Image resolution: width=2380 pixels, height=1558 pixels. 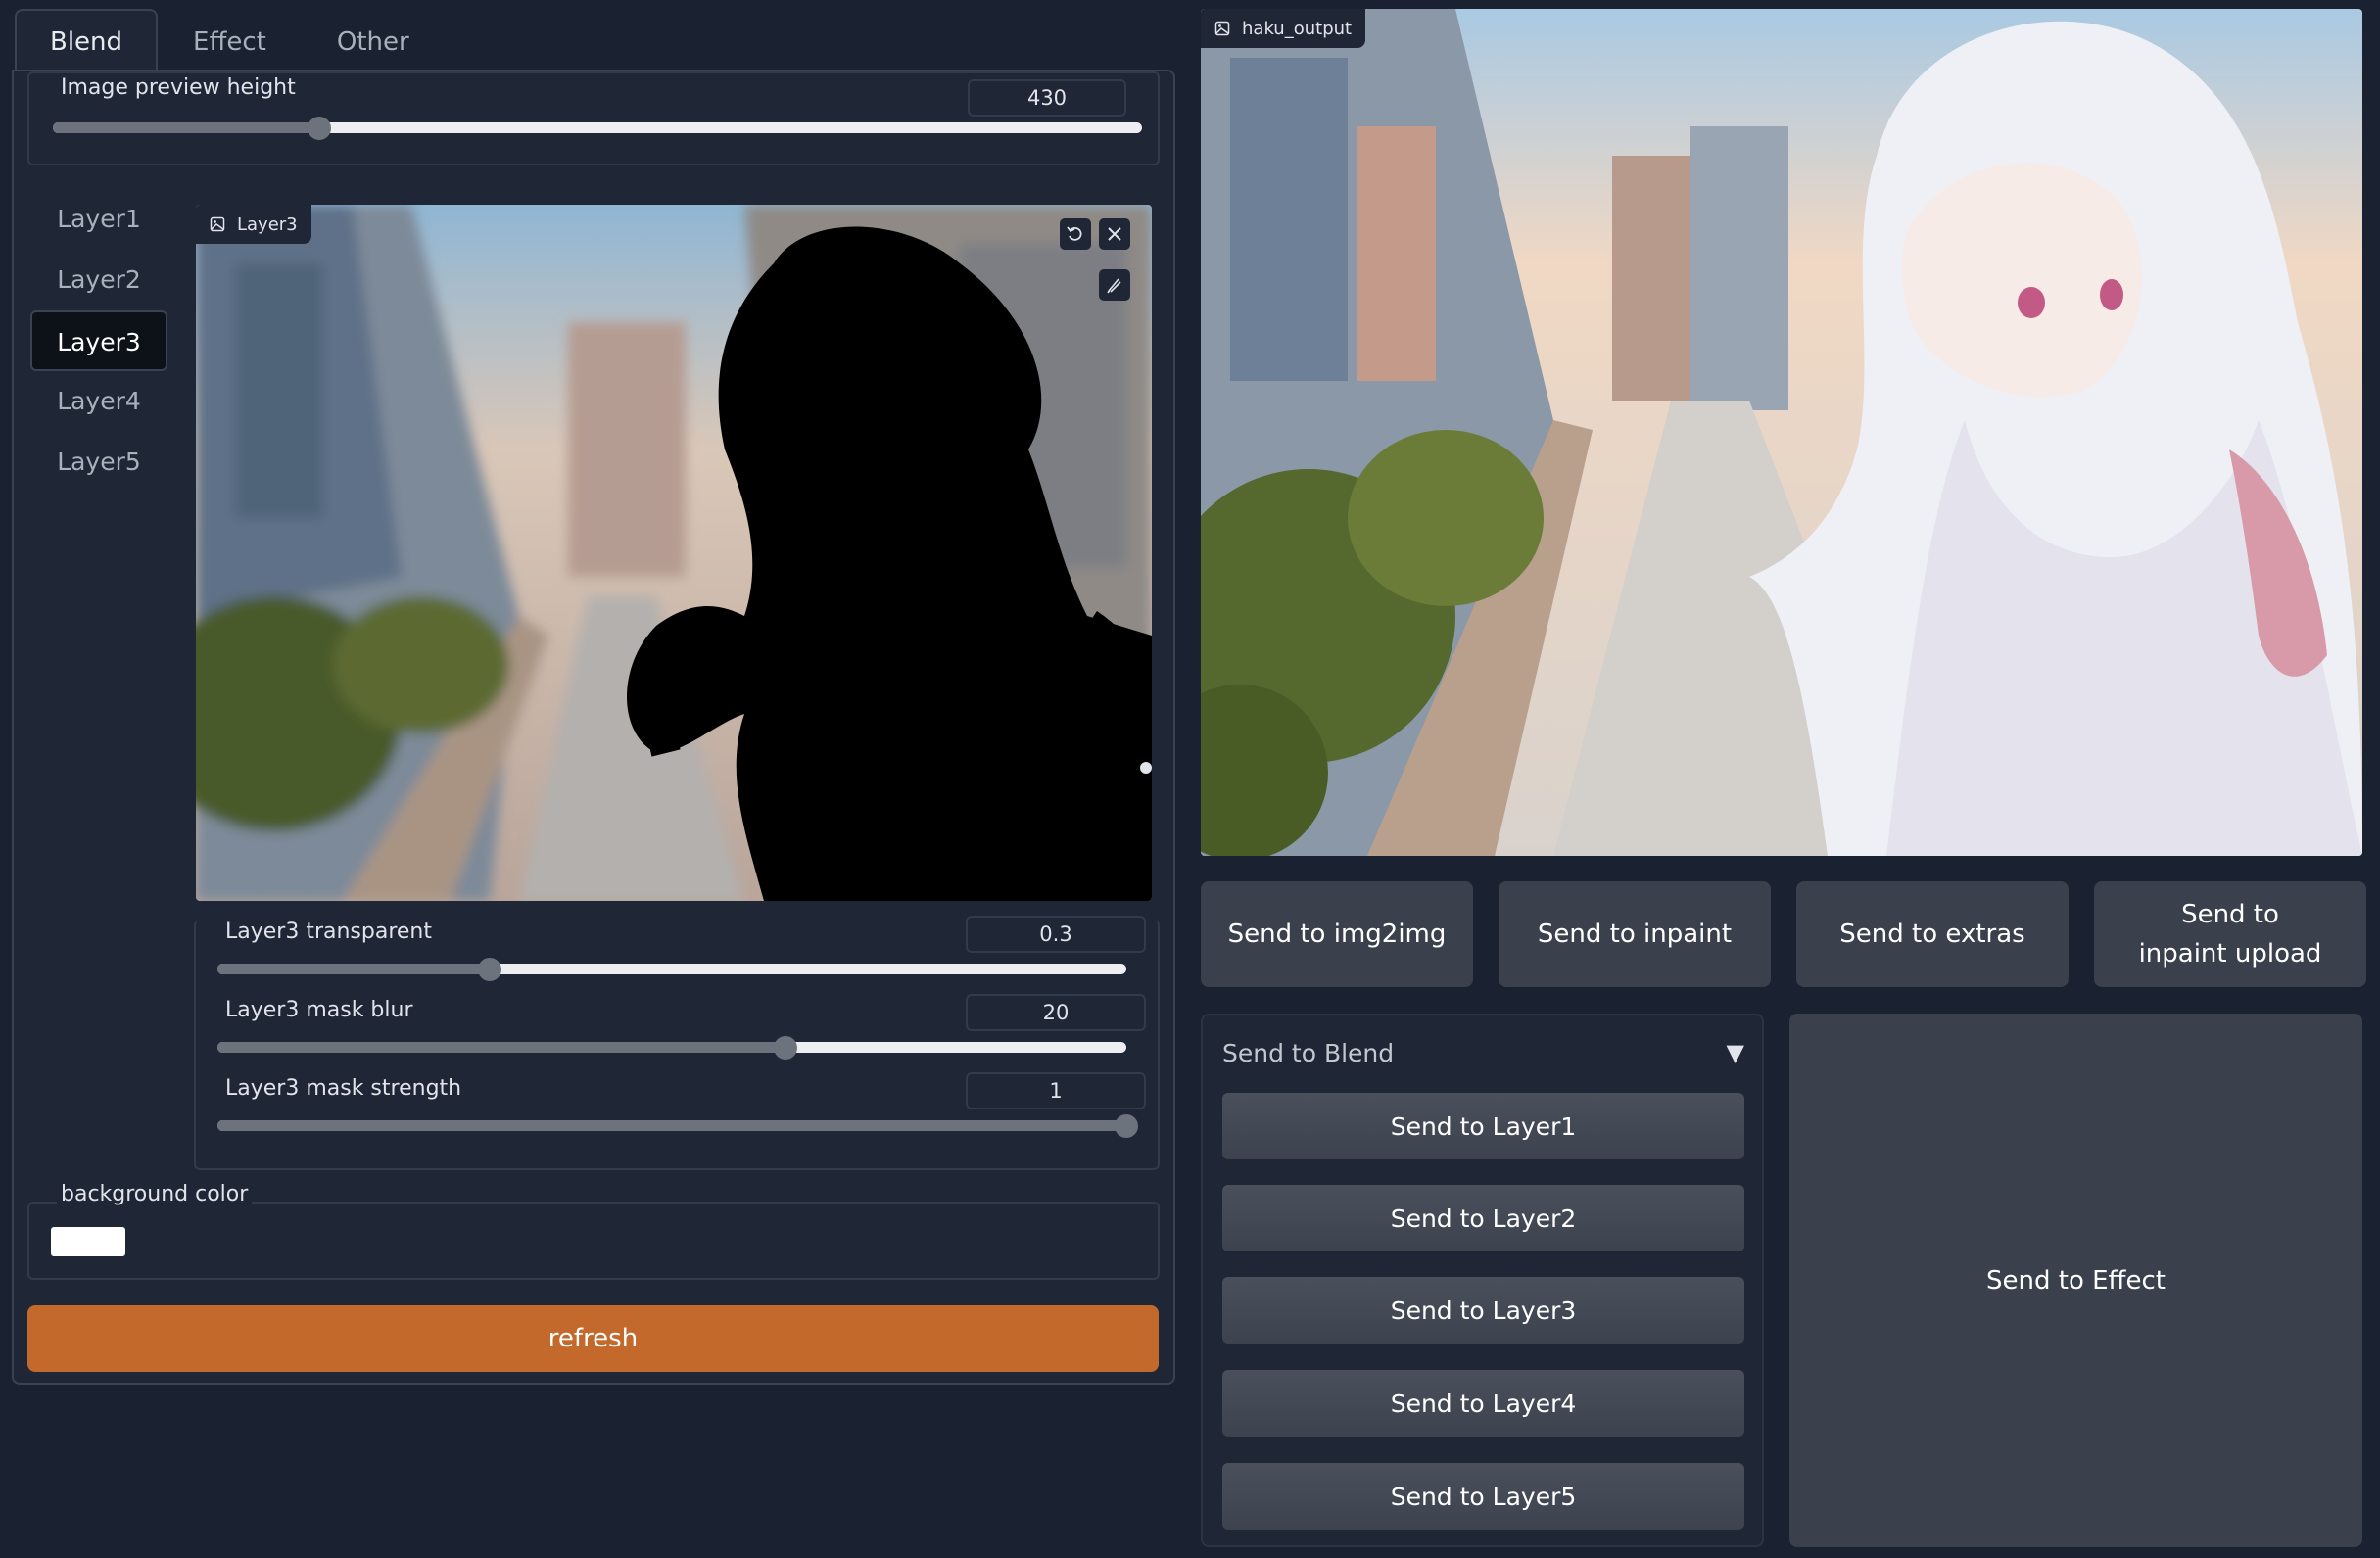 I want to click on layer-list: Layer1 Layer2 Layer3 Layer4 Layer5, so click(x=98, y=341).